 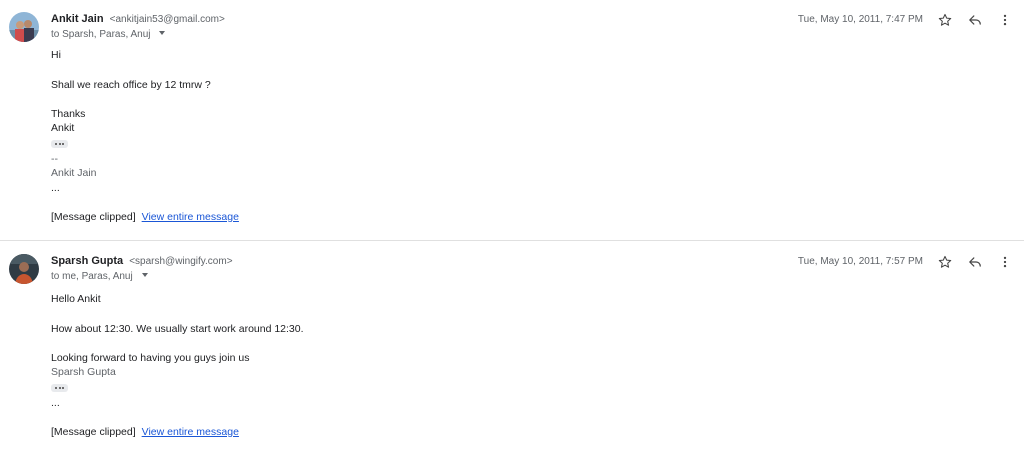 What do you see at coordinates (76, 299) in the screenshot?
I see `body-line: Hello Ankit` at bounding box center [76, 299].